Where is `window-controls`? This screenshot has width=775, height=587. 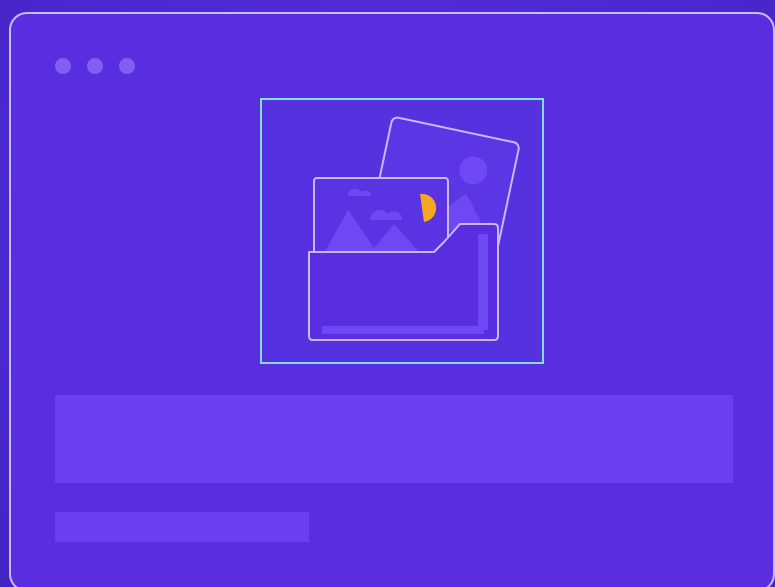 window-controls is located at coordinates (95, 66).